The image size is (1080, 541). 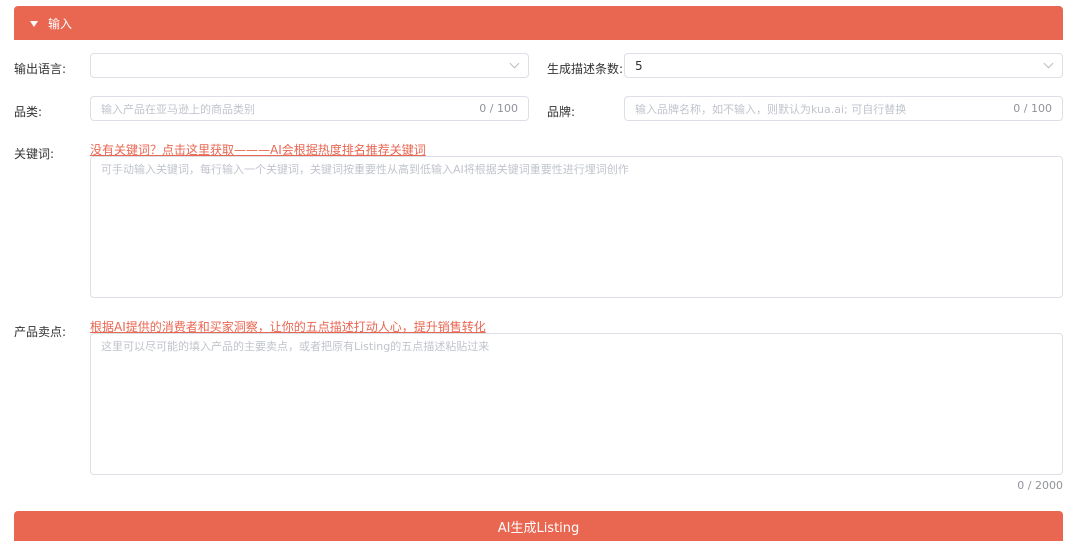 I want to click on selling-points-placeholder: 这里可以尽可能的填入产品的主要卖点，或者把原有Listing的五点描述粘贴过来, so click(x=295, y=346).